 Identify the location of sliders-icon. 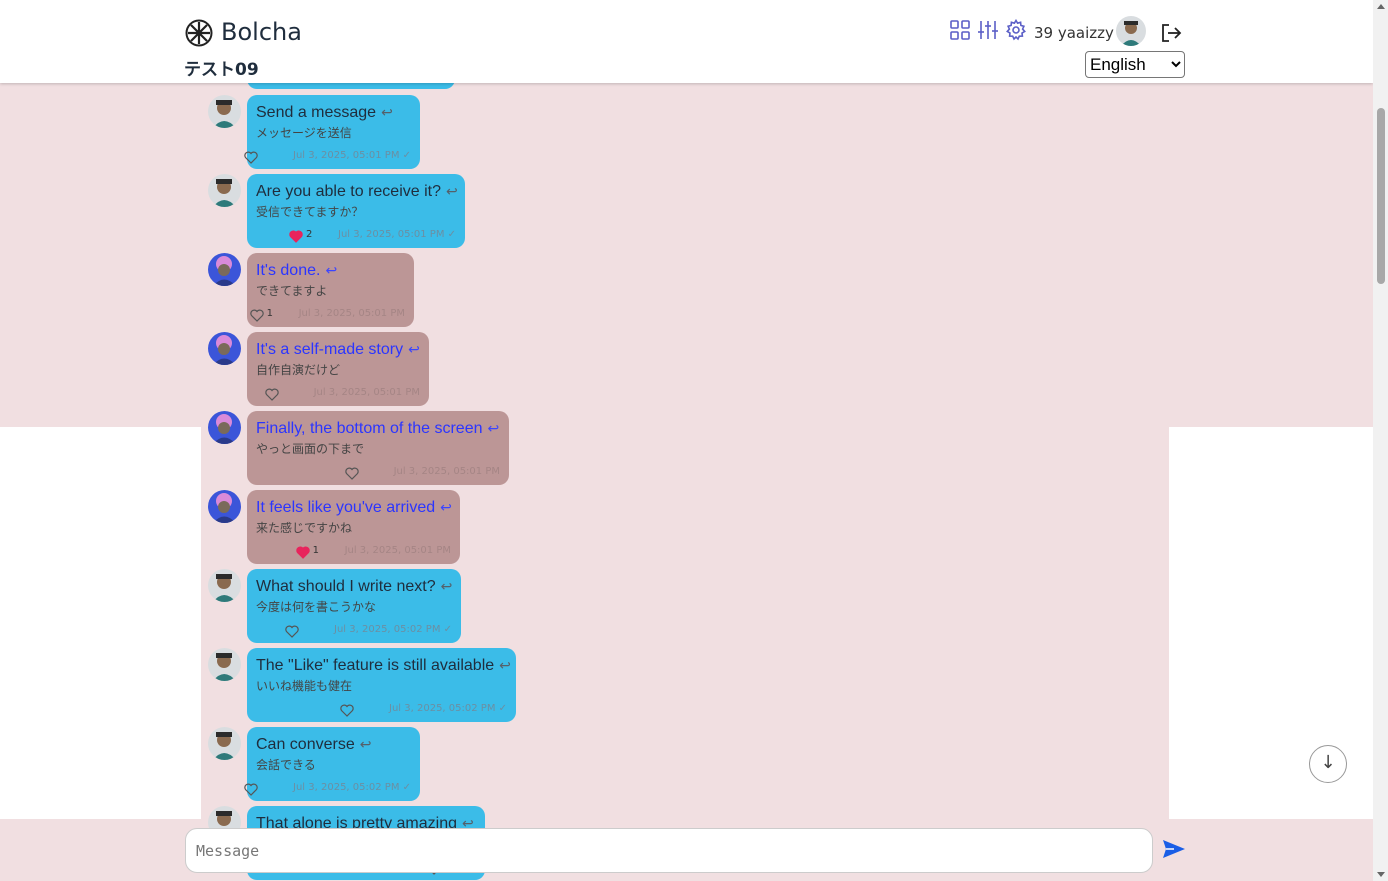
(988, 30).